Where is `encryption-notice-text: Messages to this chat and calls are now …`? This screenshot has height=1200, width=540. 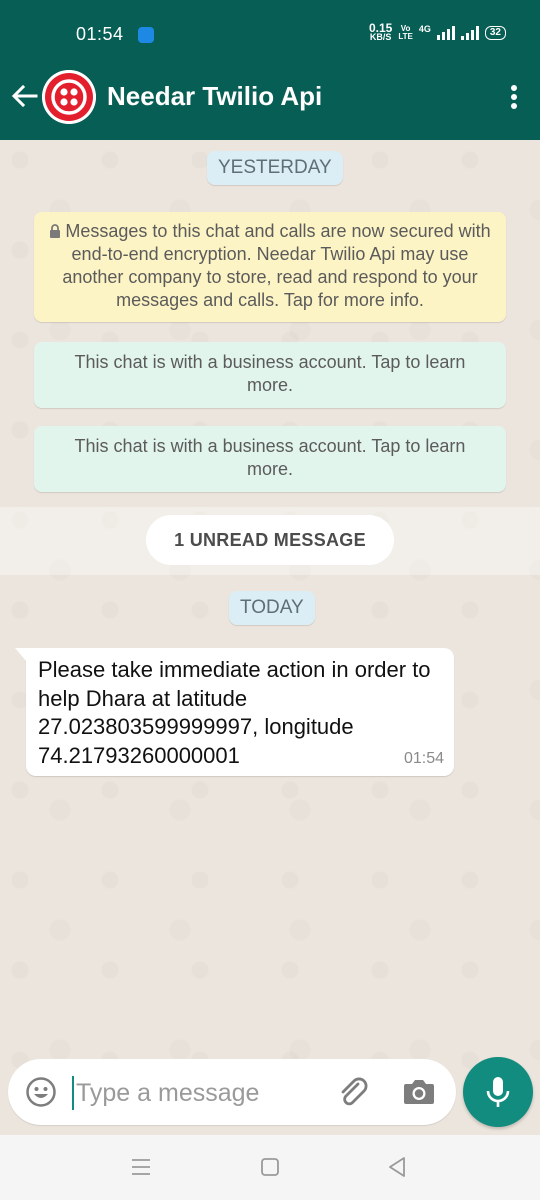 encryption-notice-text: Messages to this chat and calls are now … is located at coordinates (276, 265).